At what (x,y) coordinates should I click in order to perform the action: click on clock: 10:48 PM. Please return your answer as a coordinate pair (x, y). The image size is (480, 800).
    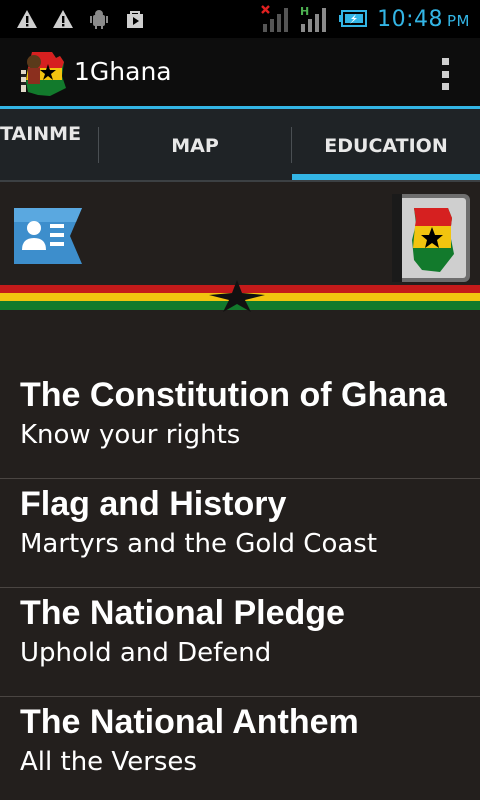
    Looking at the image, I should click on (423, 19).